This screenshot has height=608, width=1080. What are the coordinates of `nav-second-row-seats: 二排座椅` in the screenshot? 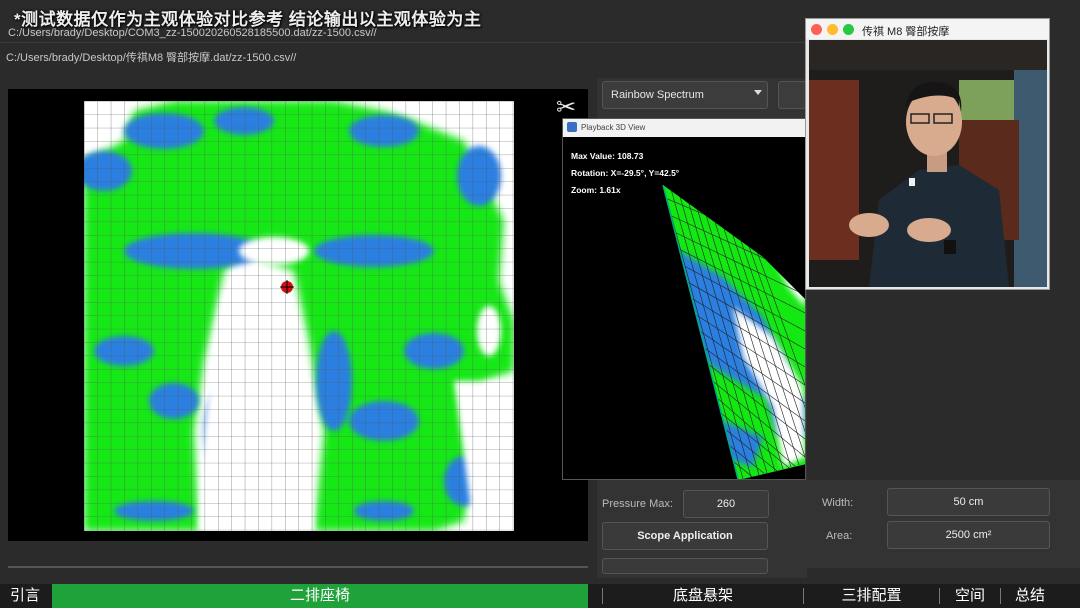 It's located at (320, 596).